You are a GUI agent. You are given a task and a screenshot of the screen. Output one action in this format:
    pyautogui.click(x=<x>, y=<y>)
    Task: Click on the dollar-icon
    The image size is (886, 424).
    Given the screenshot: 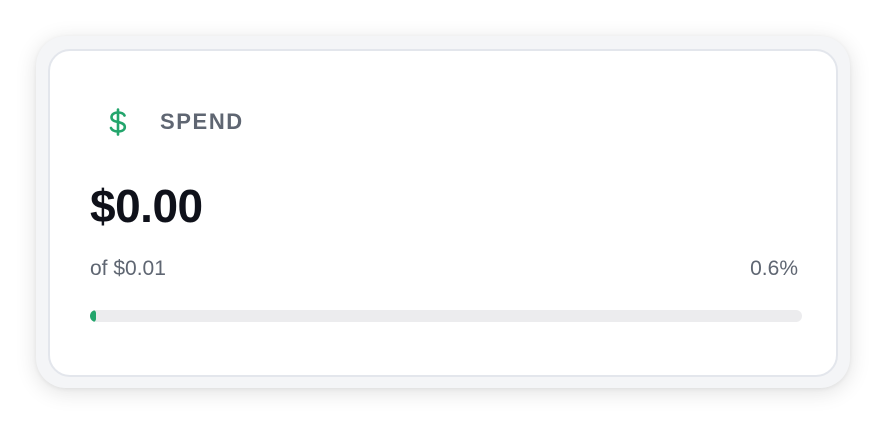 What is the action you would take?
    pyautogui.click(x=118, y=122)
    